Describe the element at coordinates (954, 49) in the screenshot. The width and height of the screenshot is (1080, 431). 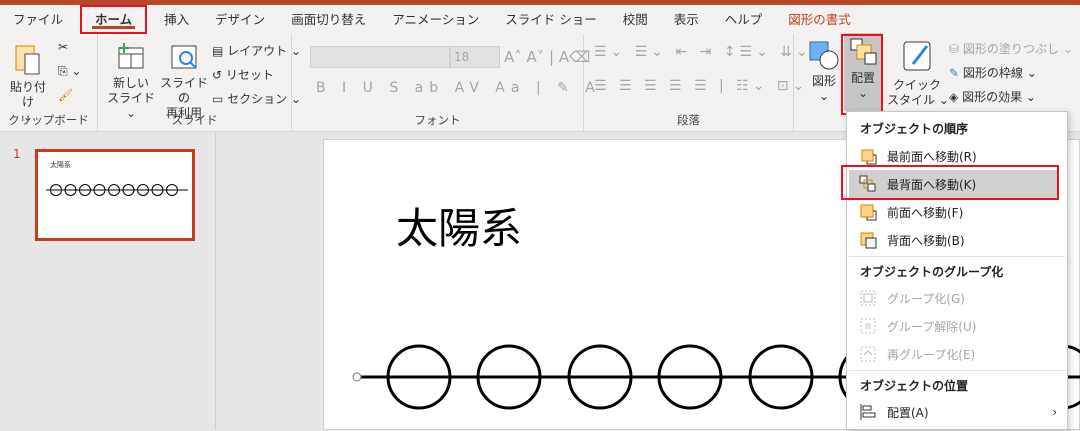
I see `fill-bucket-icon: ⛁` at that location.